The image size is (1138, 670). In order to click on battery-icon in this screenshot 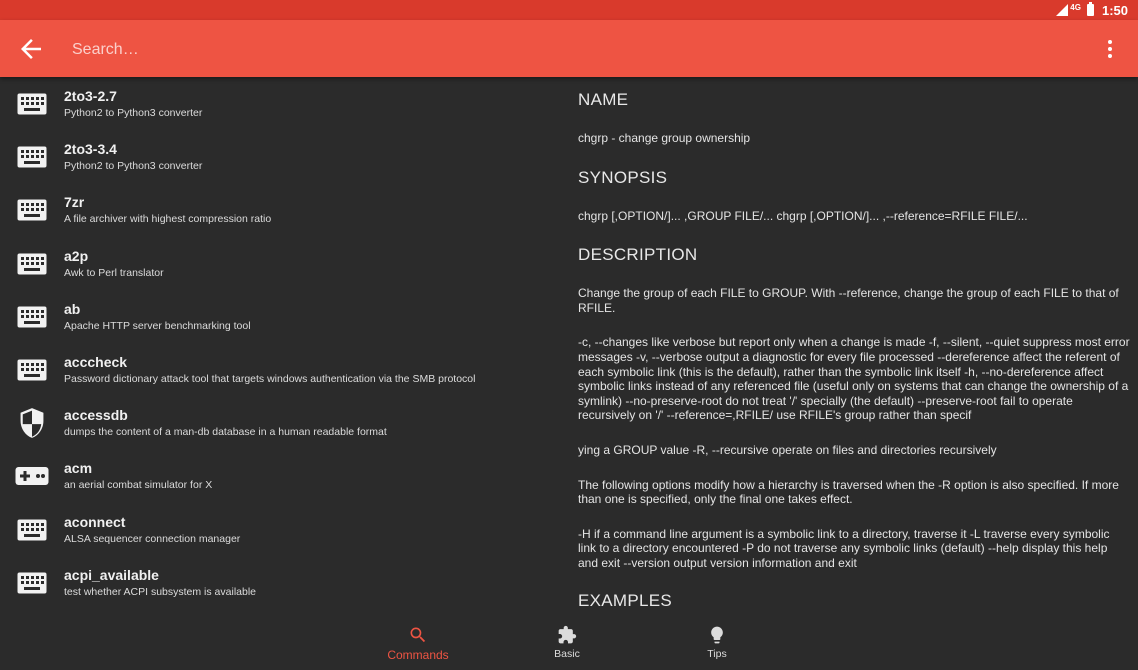, I will do `click(1090, 9)`.